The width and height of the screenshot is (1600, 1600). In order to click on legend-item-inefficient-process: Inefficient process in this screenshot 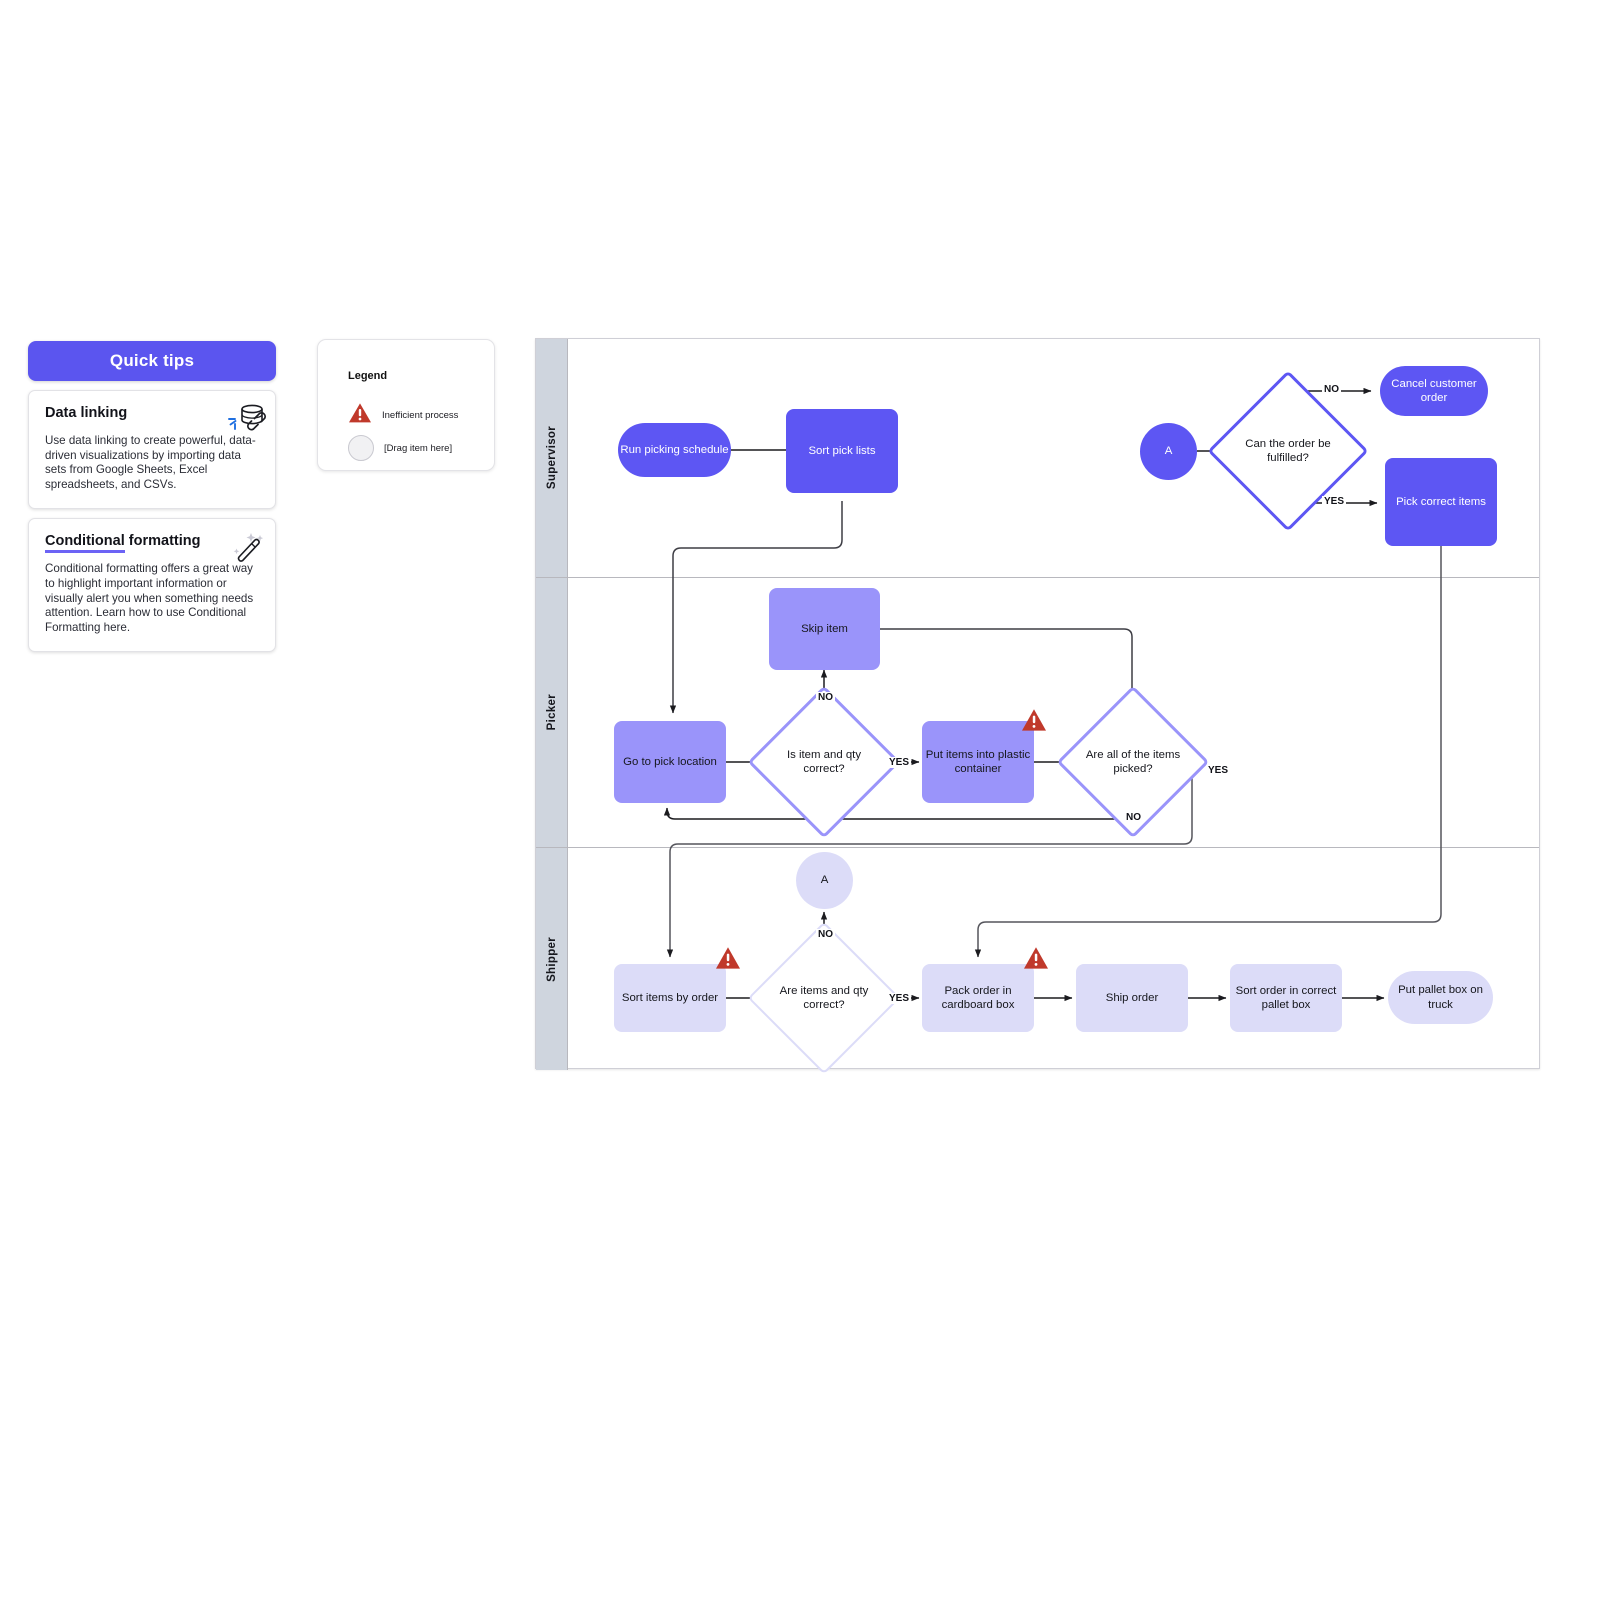, I will do `click(403, 415)`.